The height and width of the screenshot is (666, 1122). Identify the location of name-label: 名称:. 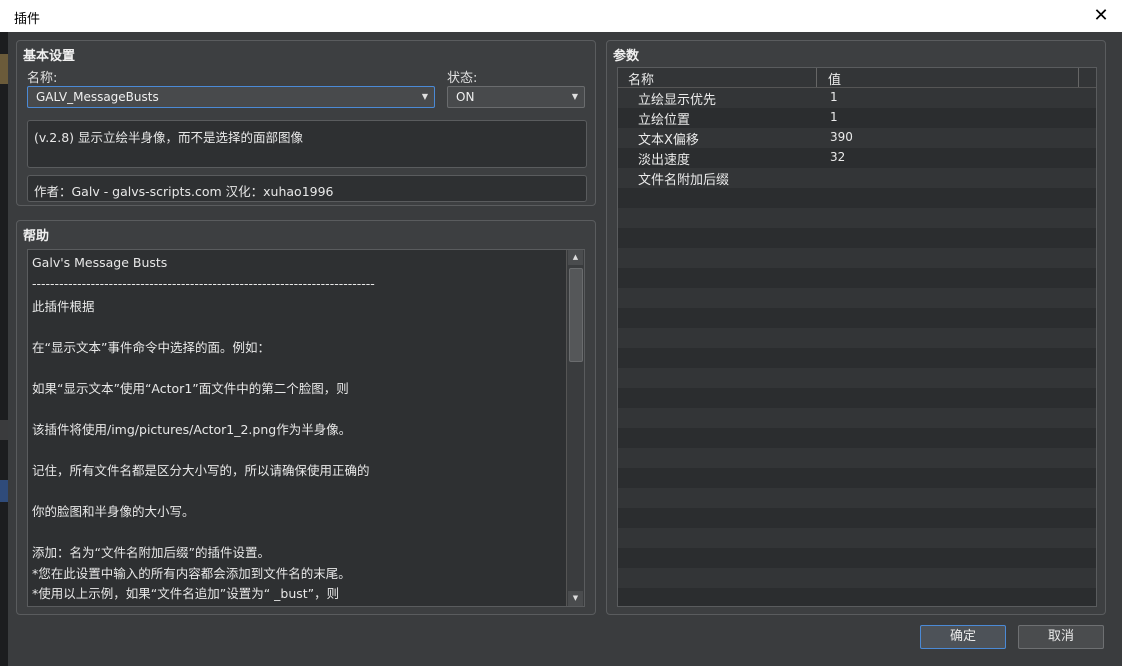
(42, 78).